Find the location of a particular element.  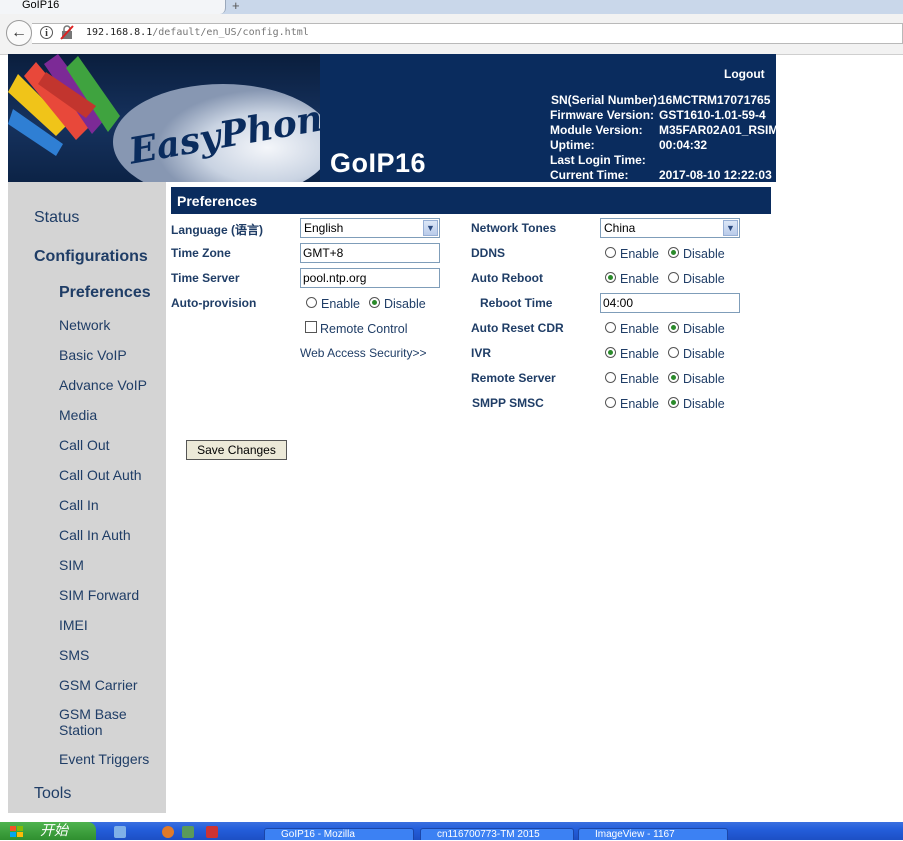

browser-tab-title: GoIP16 is located at coordinates (41, 5).